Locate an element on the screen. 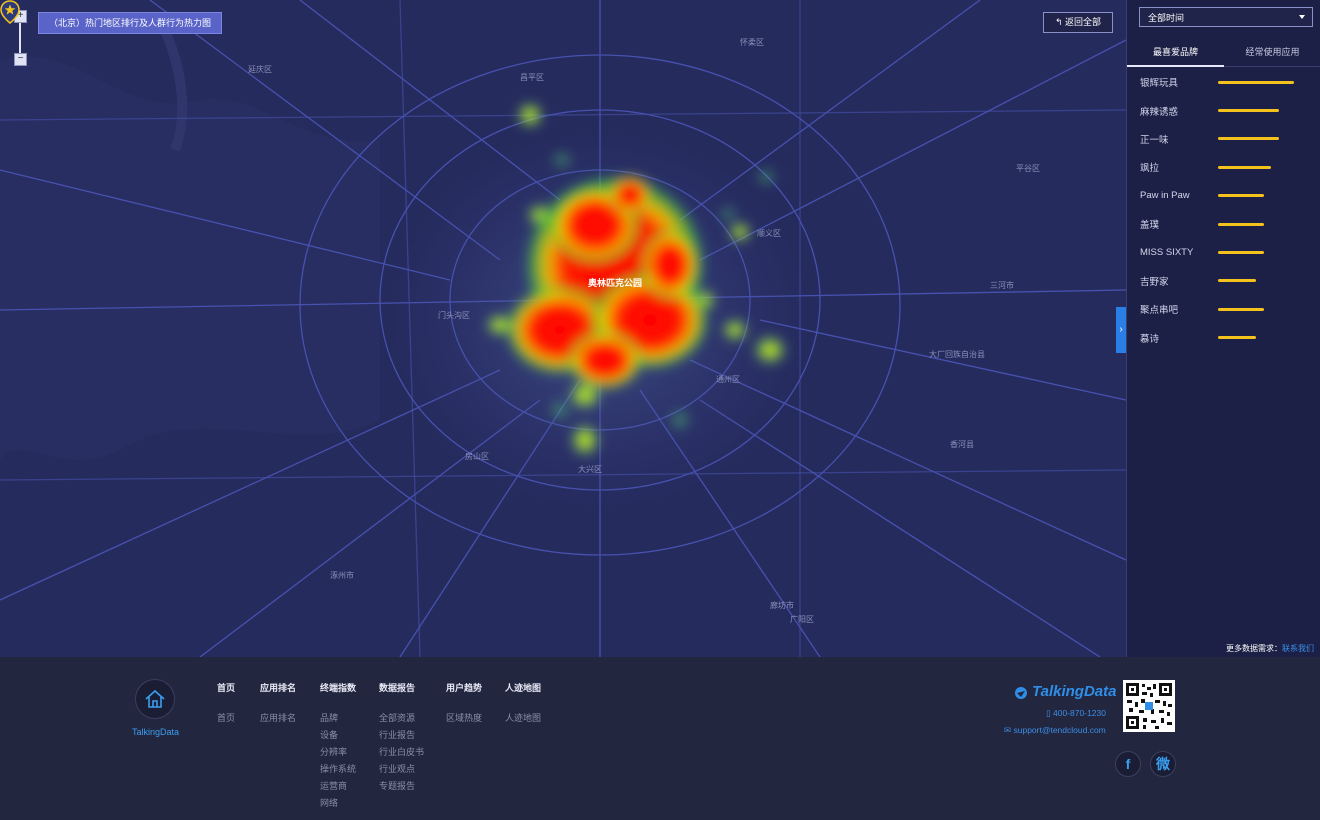 The height and width of the screenshot is (820, 1320). footer-col-user-trend: 用户趋势 区域热度 is located at coordinates (464, 704).